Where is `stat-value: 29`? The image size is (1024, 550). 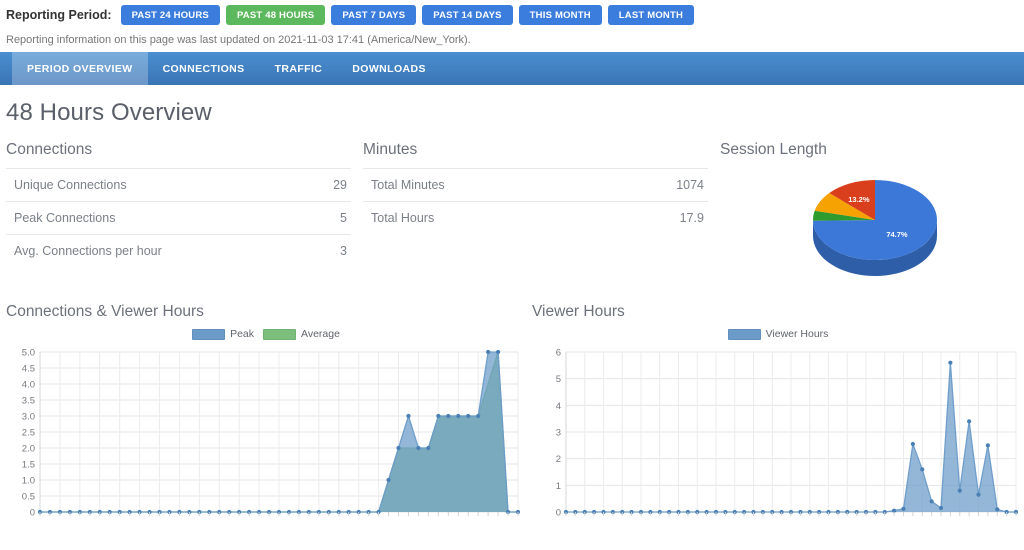 stat-value: 29 is located at coordinates (340, 185).